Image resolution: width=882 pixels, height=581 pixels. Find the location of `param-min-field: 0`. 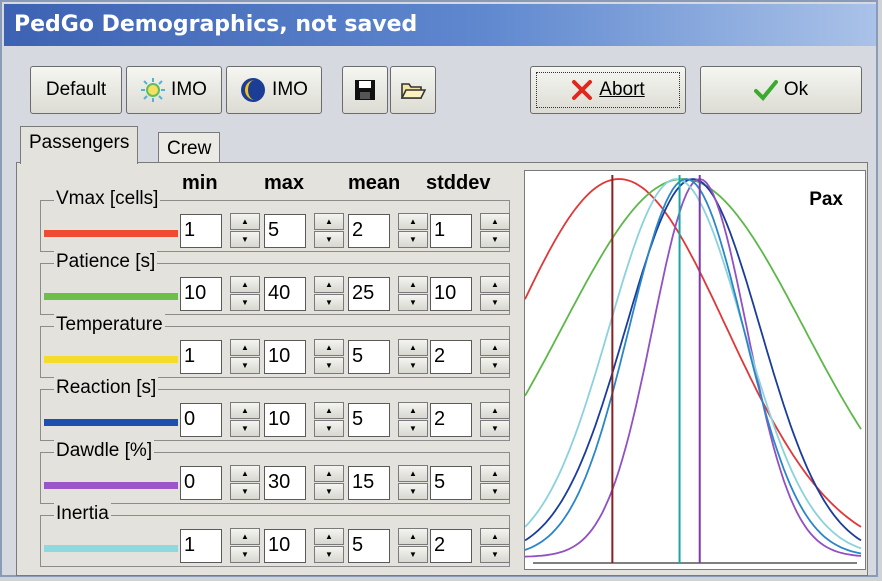

param-min-field: 0 is located at coordinates (201, 420).